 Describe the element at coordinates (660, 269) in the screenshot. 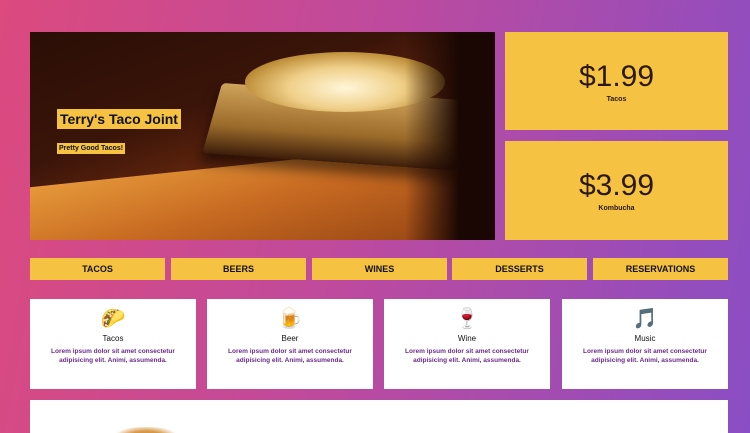

I see `nav-reservations: RESERVATIONS` at that location.